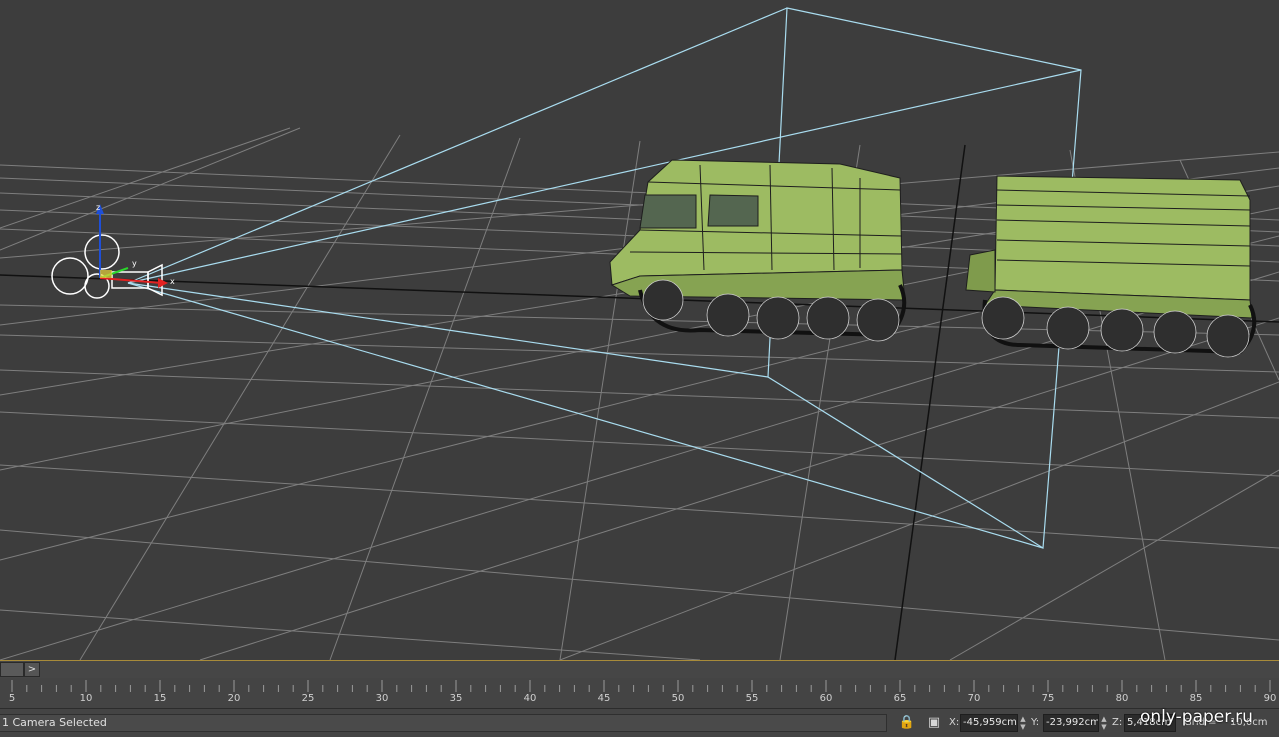 This screenshot has height=737, width=1279. Describe the element at coordinates (752, 698) in the screenshot. I see `frame-label: 55` at that location.